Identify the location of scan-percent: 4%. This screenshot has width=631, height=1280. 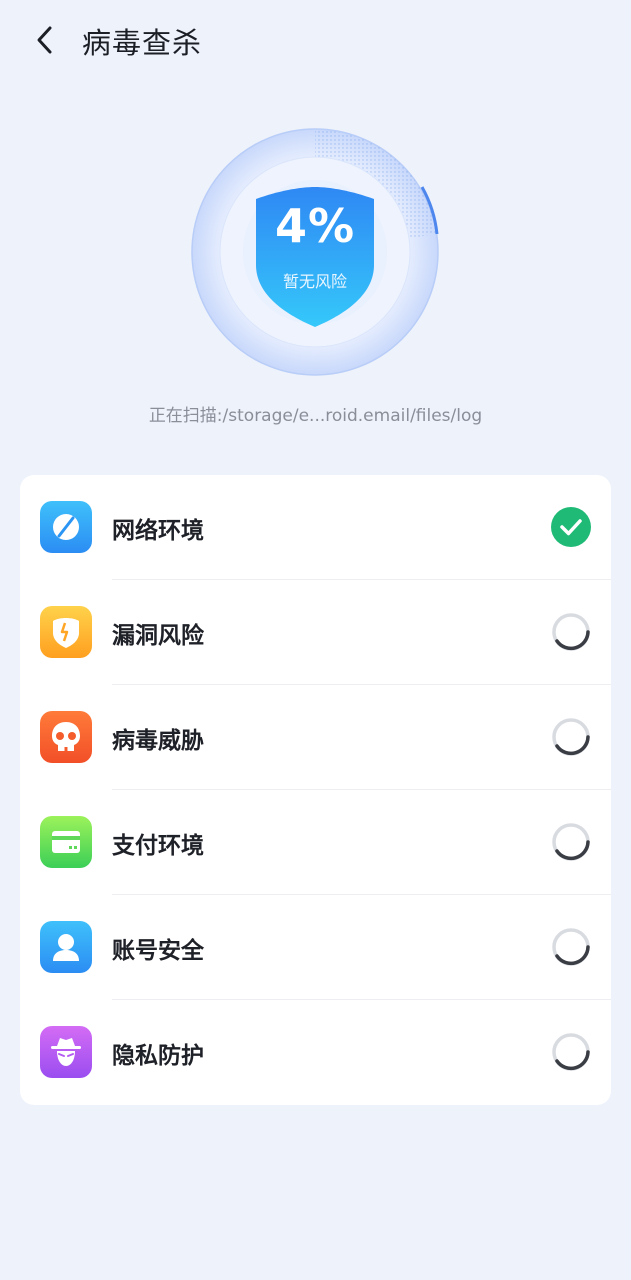
(315, 226).